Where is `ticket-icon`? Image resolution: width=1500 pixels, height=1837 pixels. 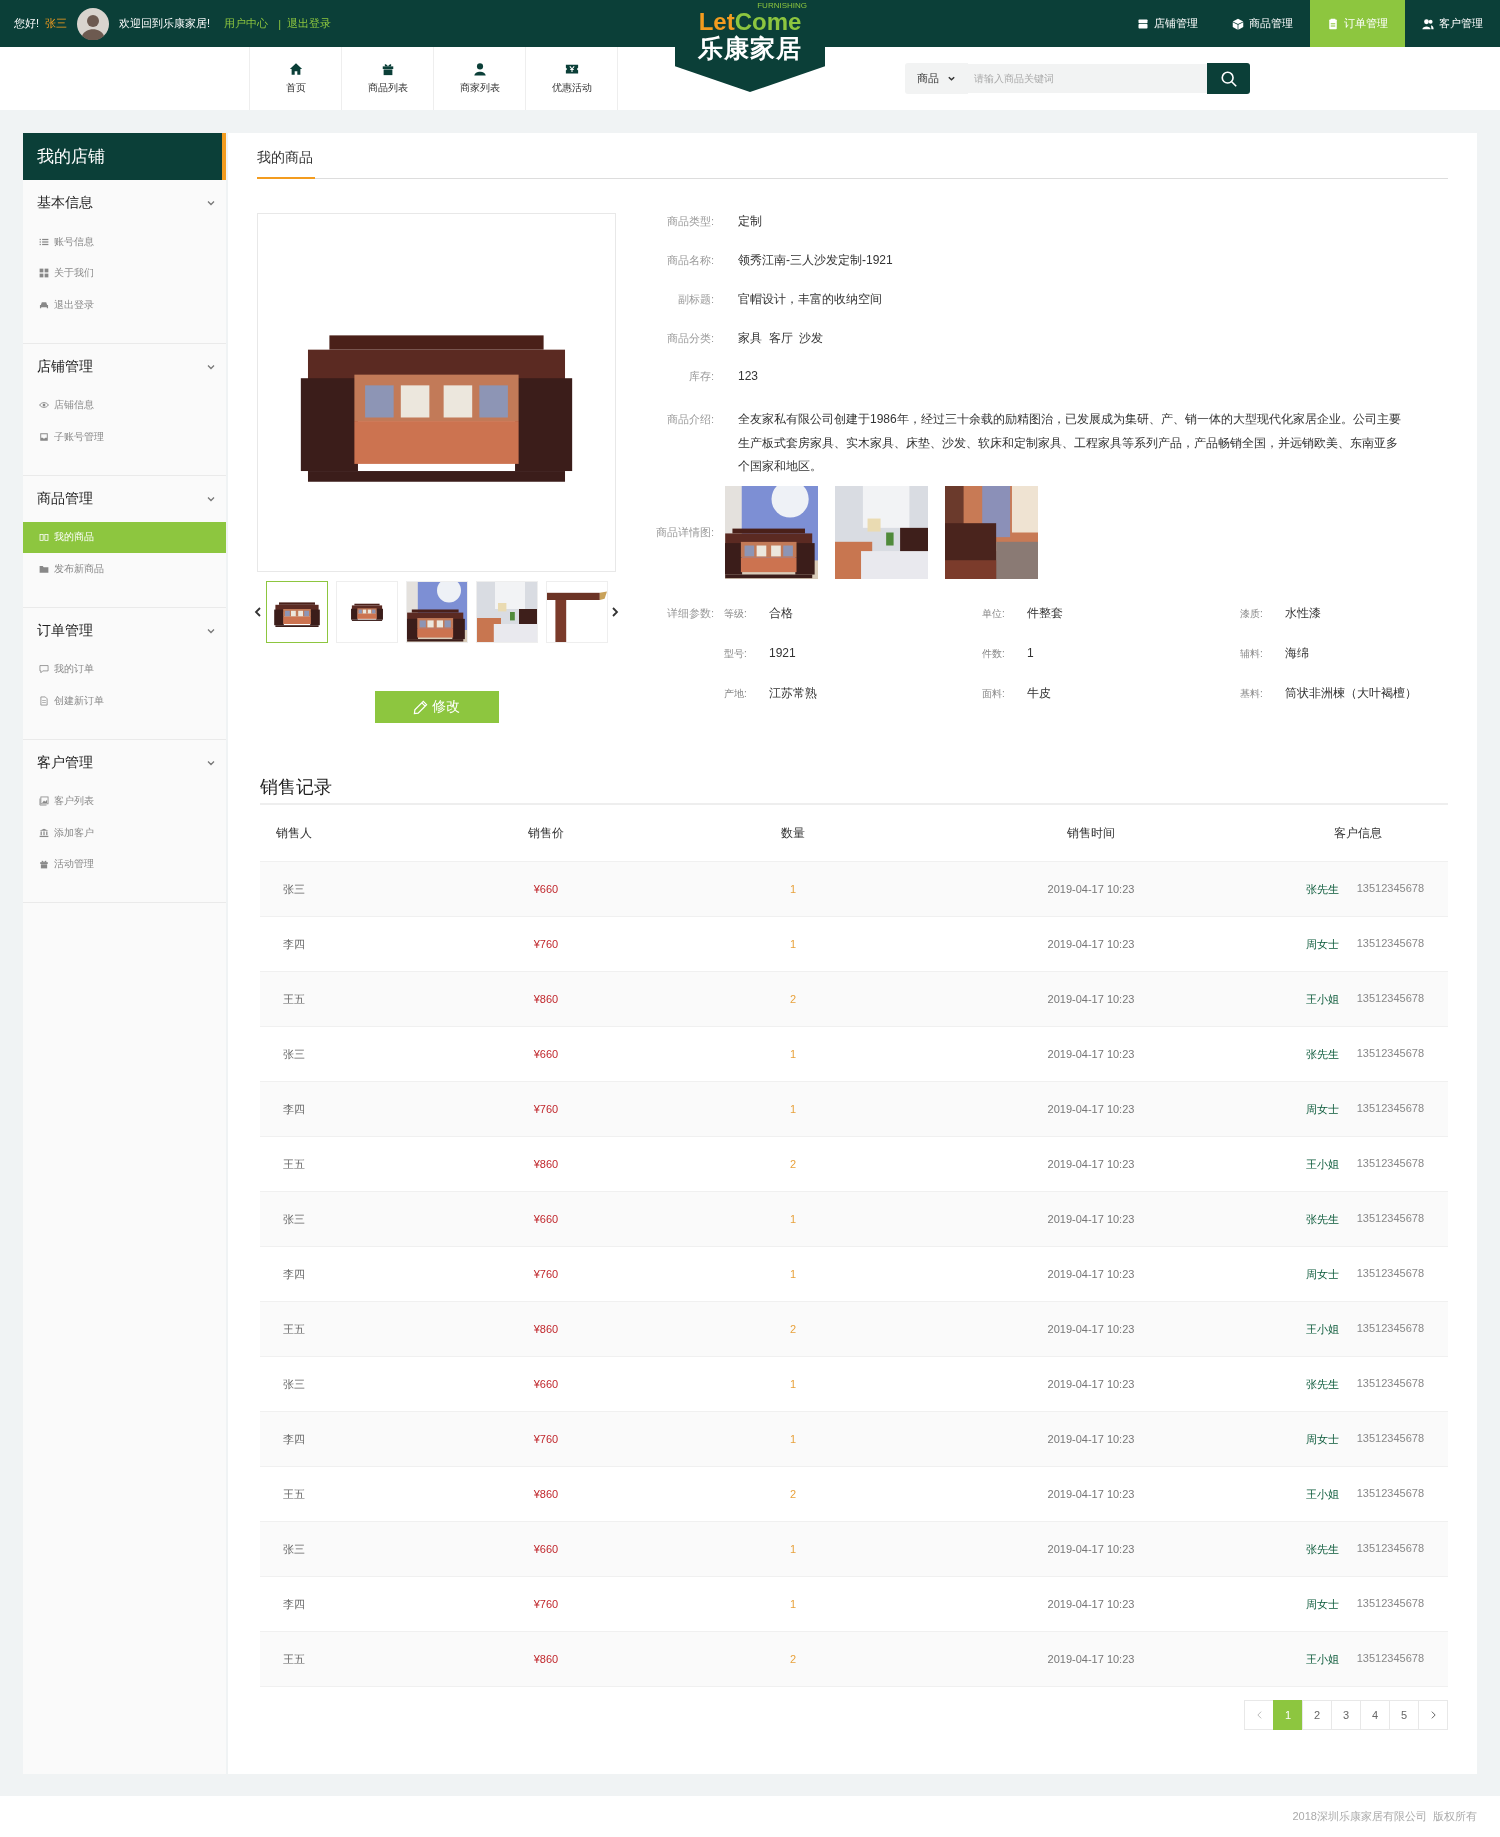 ticket-icon is located at coordinates (571, 69).